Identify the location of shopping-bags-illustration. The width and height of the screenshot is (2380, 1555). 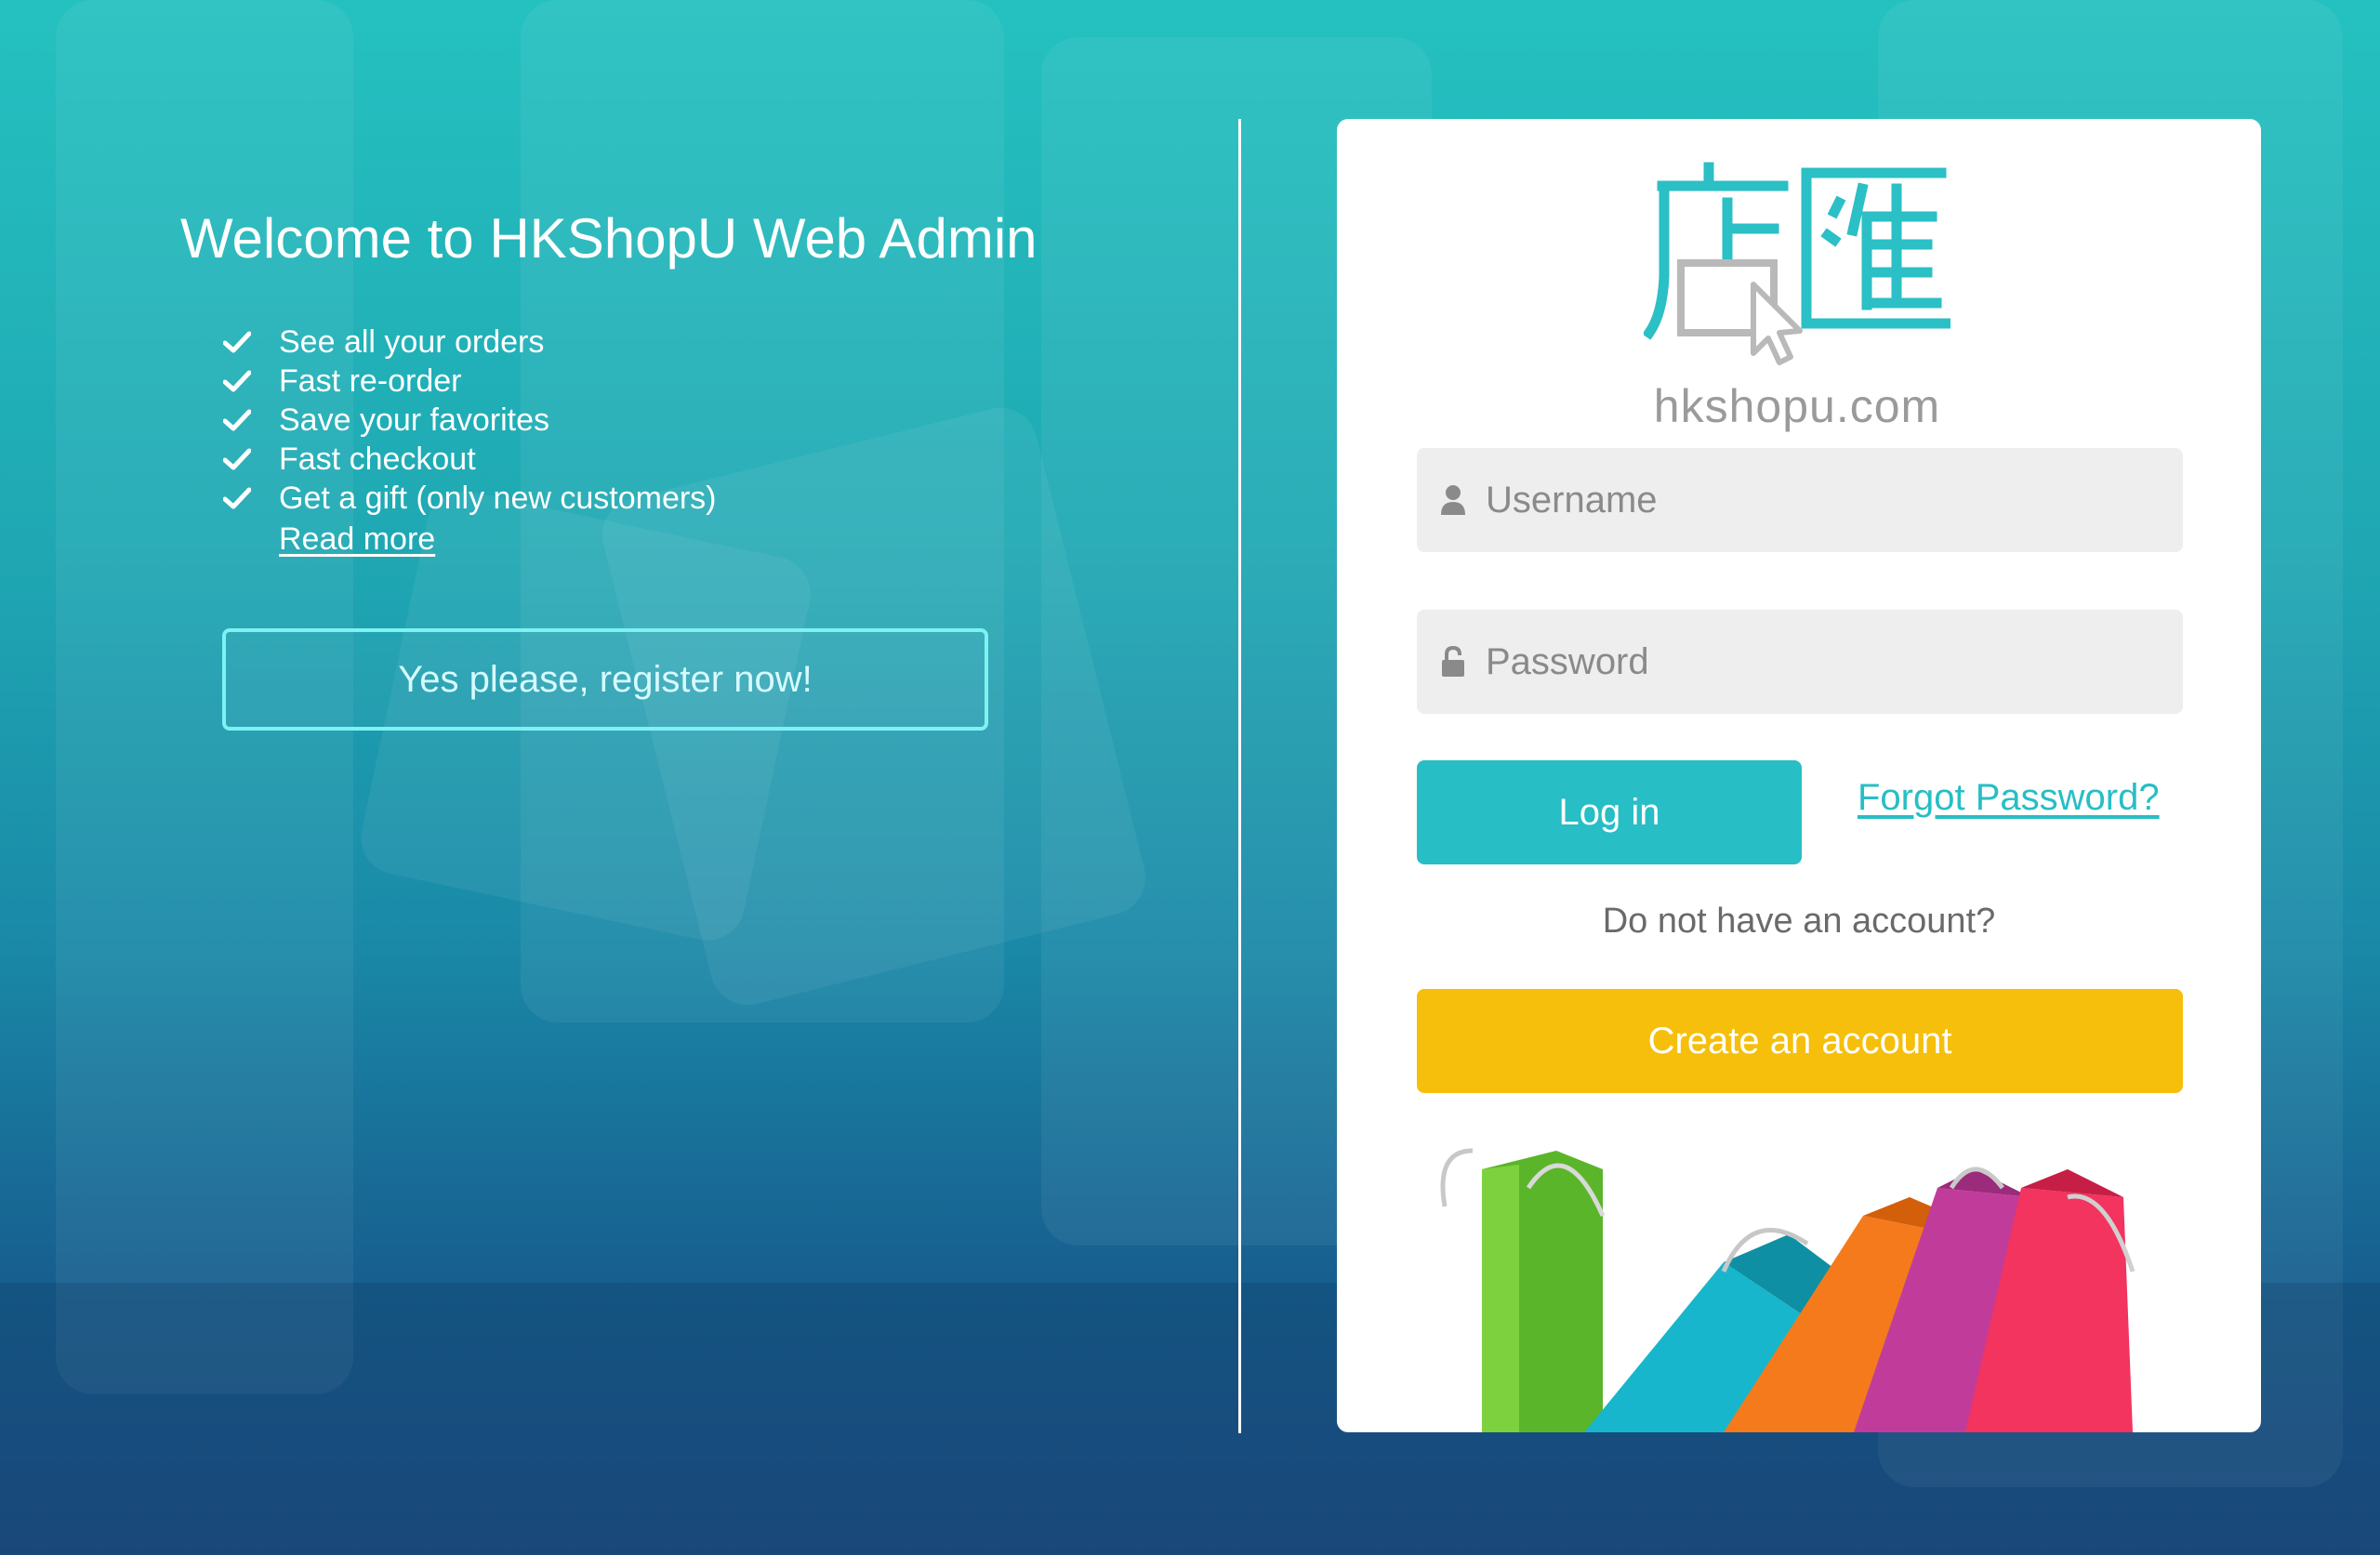
(1787, 1290).